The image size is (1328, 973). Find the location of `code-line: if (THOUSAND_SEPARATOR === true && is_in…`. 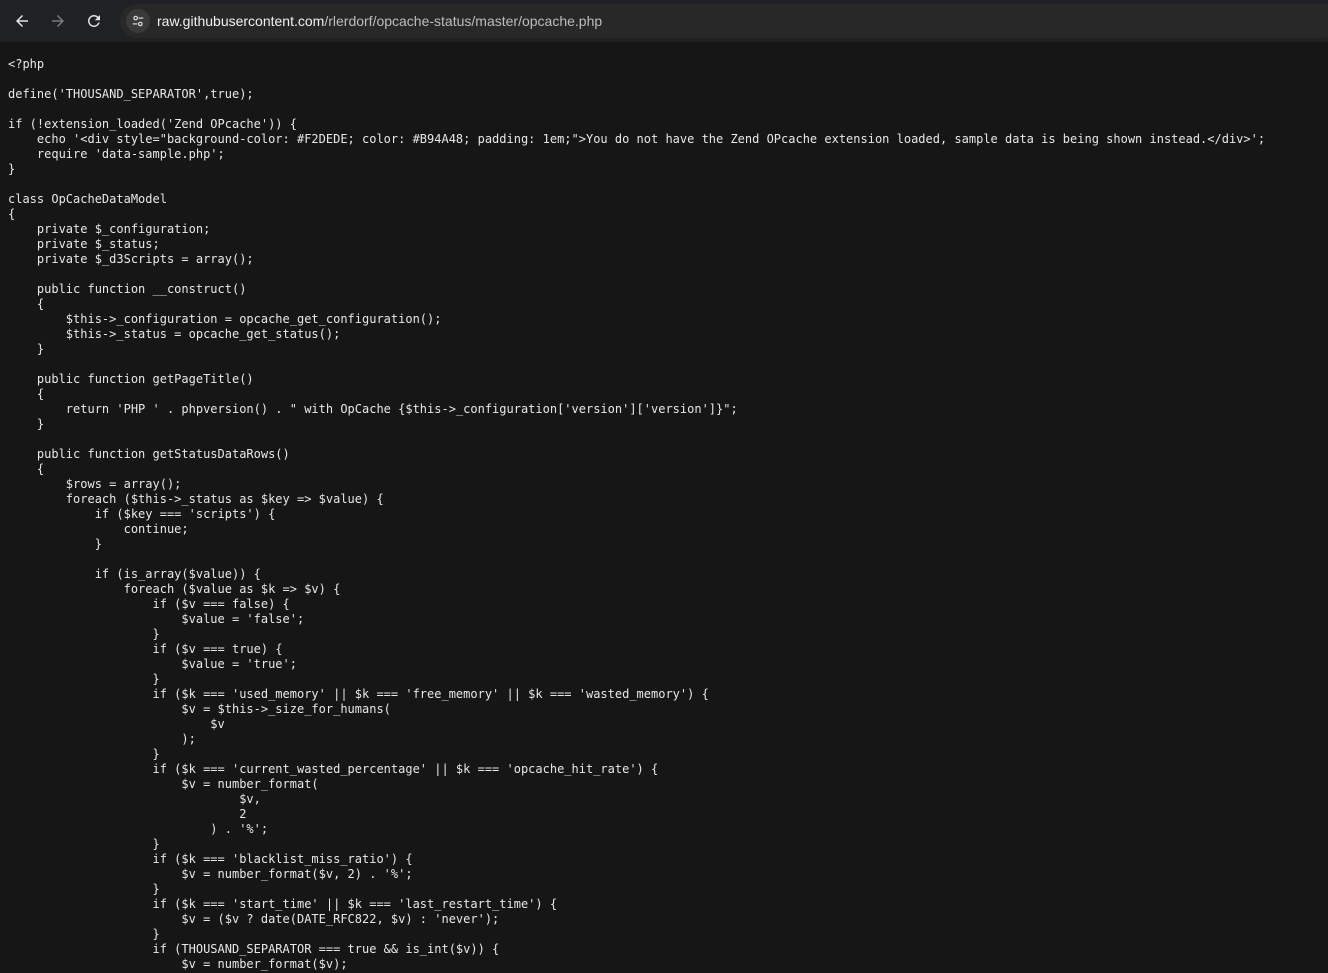

code-line: if (THOUSAND_SEPARATOR === true && is_in… is located at coordinates (254, 949).